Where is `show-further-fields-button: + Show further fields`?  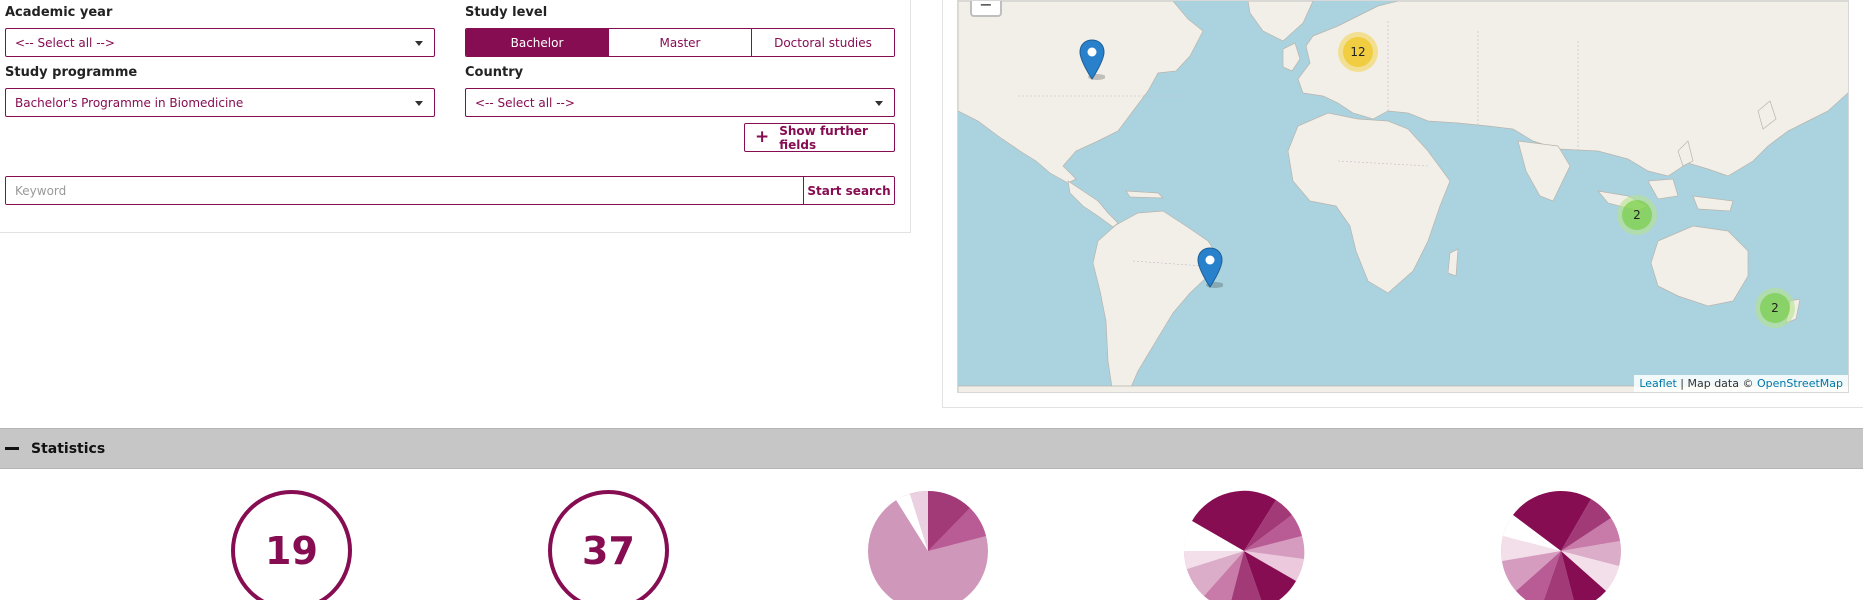
show-further-fields-button: + Show further fields is located at coordinates (819, 137).